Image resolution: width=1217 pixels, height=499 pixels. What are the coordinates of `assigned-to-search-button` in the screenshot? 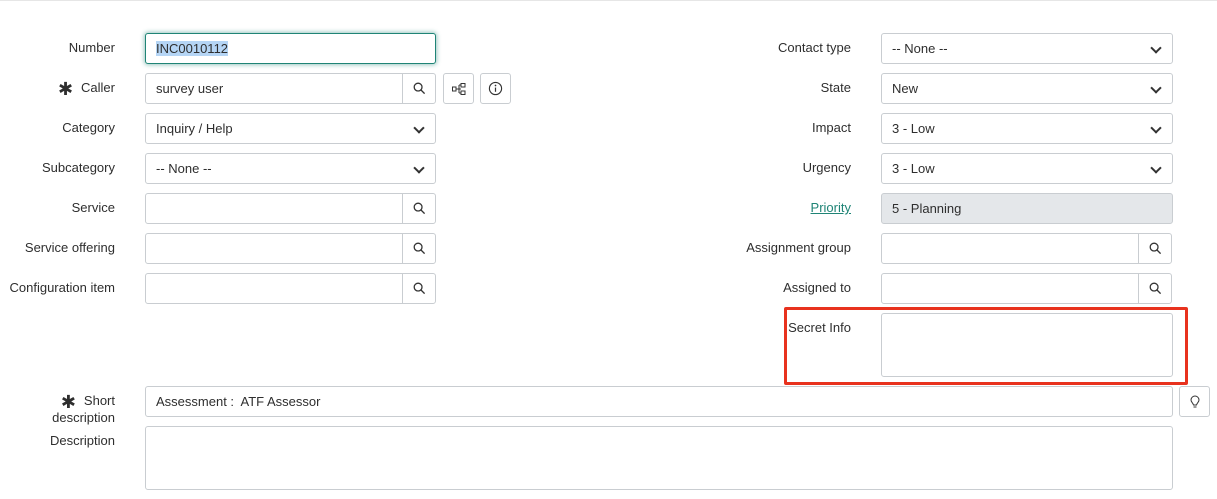 It's located at (1154, 288).